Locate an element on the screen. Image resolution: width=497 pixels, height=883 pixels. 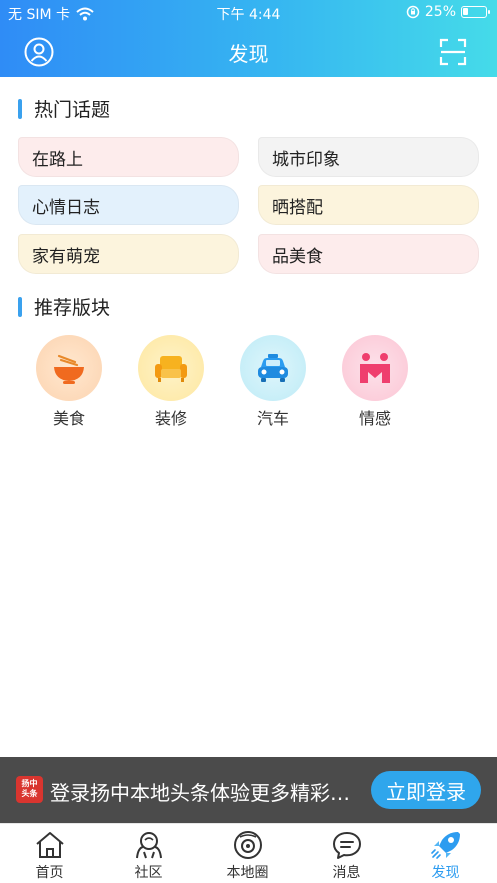
topic-label: 晒搭配 is located at coordinates (297, 207).